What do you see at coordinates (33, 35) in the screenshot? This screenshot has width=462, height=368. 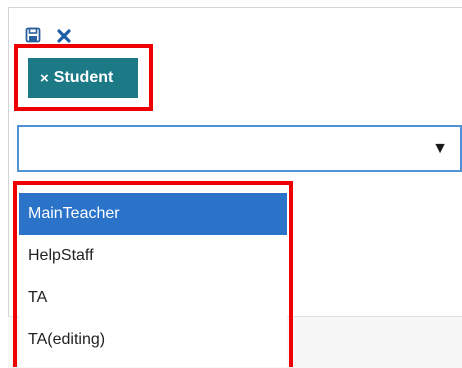 I see `save-icon` at bounding box center [33, 35].